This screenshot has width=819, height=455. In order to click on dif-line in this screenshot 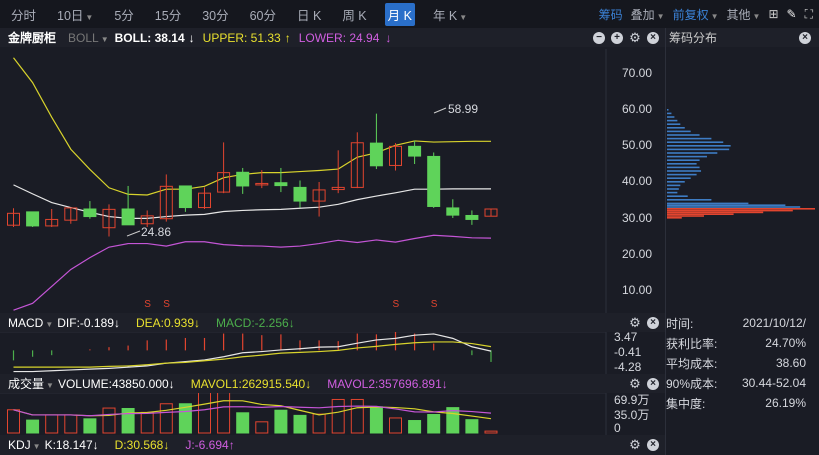, I will do `click(252, 353)`.